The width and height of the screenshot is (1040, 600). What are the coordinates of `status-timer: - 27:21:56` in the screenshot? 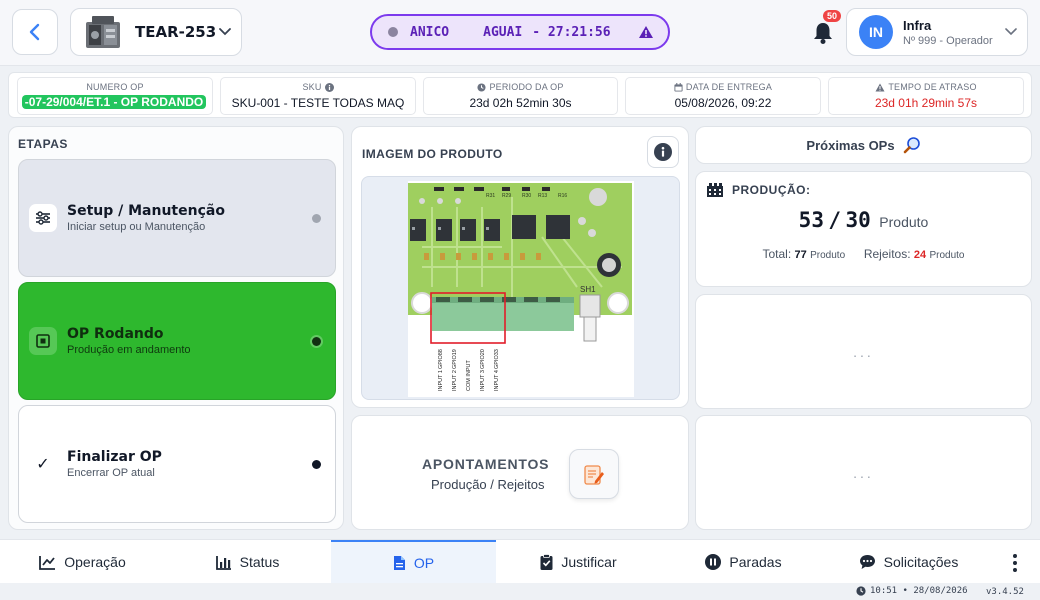 It's located at (571, 32).